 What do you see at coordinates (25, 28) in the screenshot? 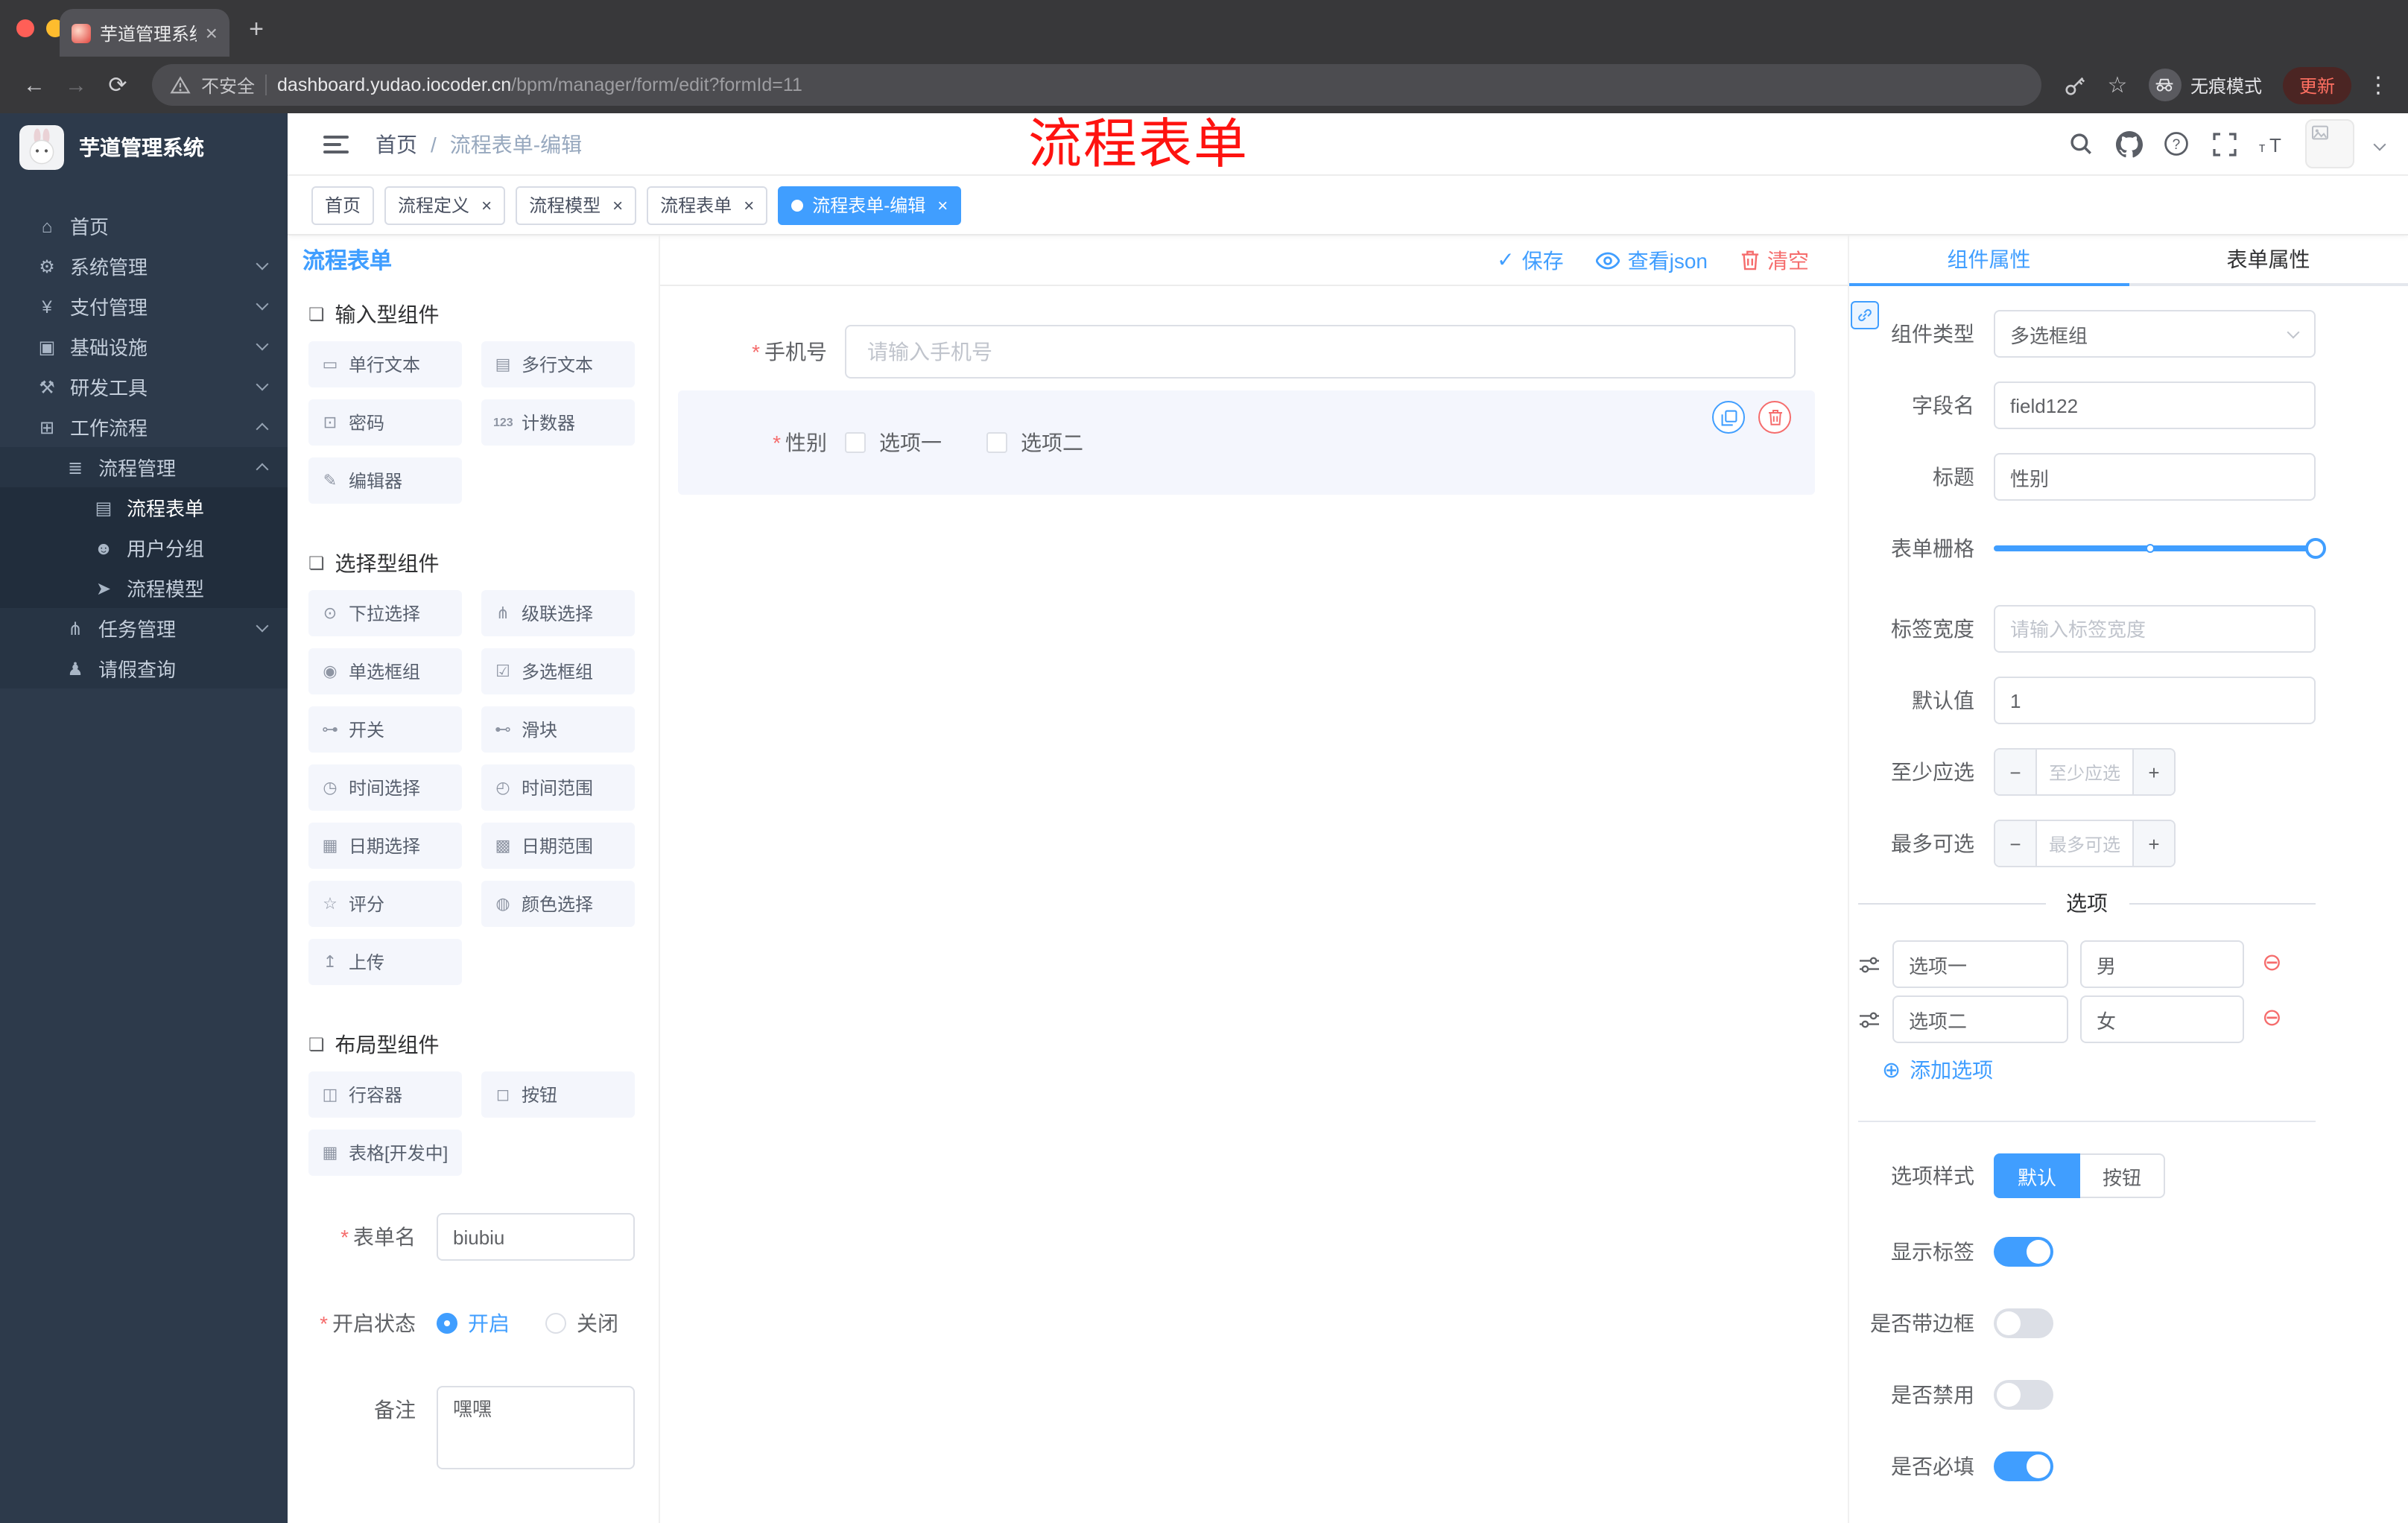
I see `close-window-button` at bounding box center [25, 28].